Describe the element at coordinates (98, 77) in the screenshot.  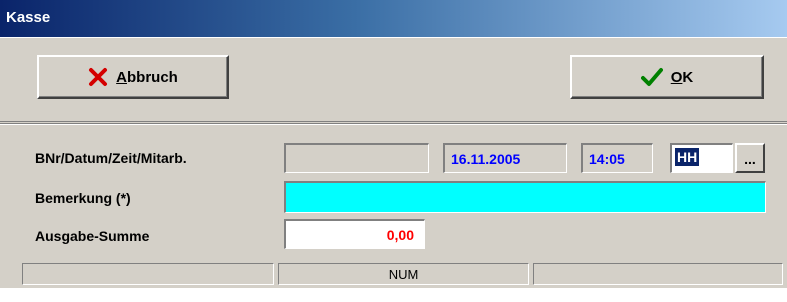
I see `red-x-icon` at that location.